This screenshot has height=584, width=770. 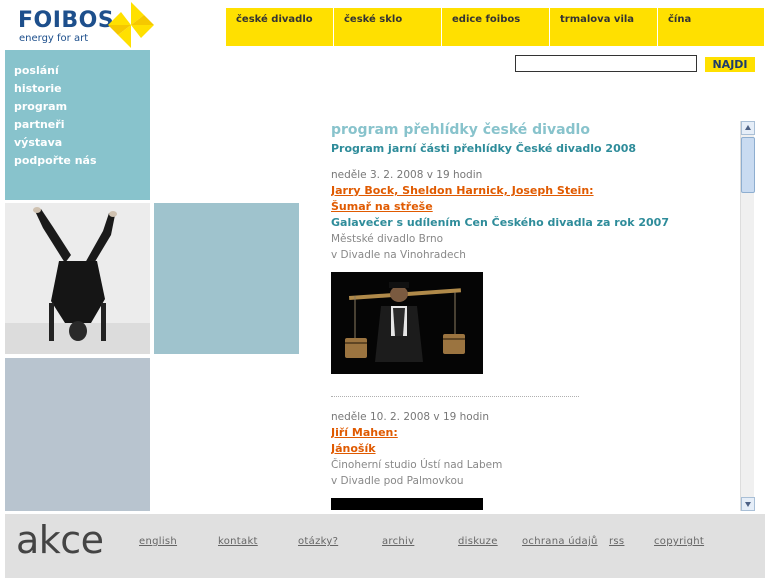 I want to click on arrow-up-icon, so click(x=748, y=127).